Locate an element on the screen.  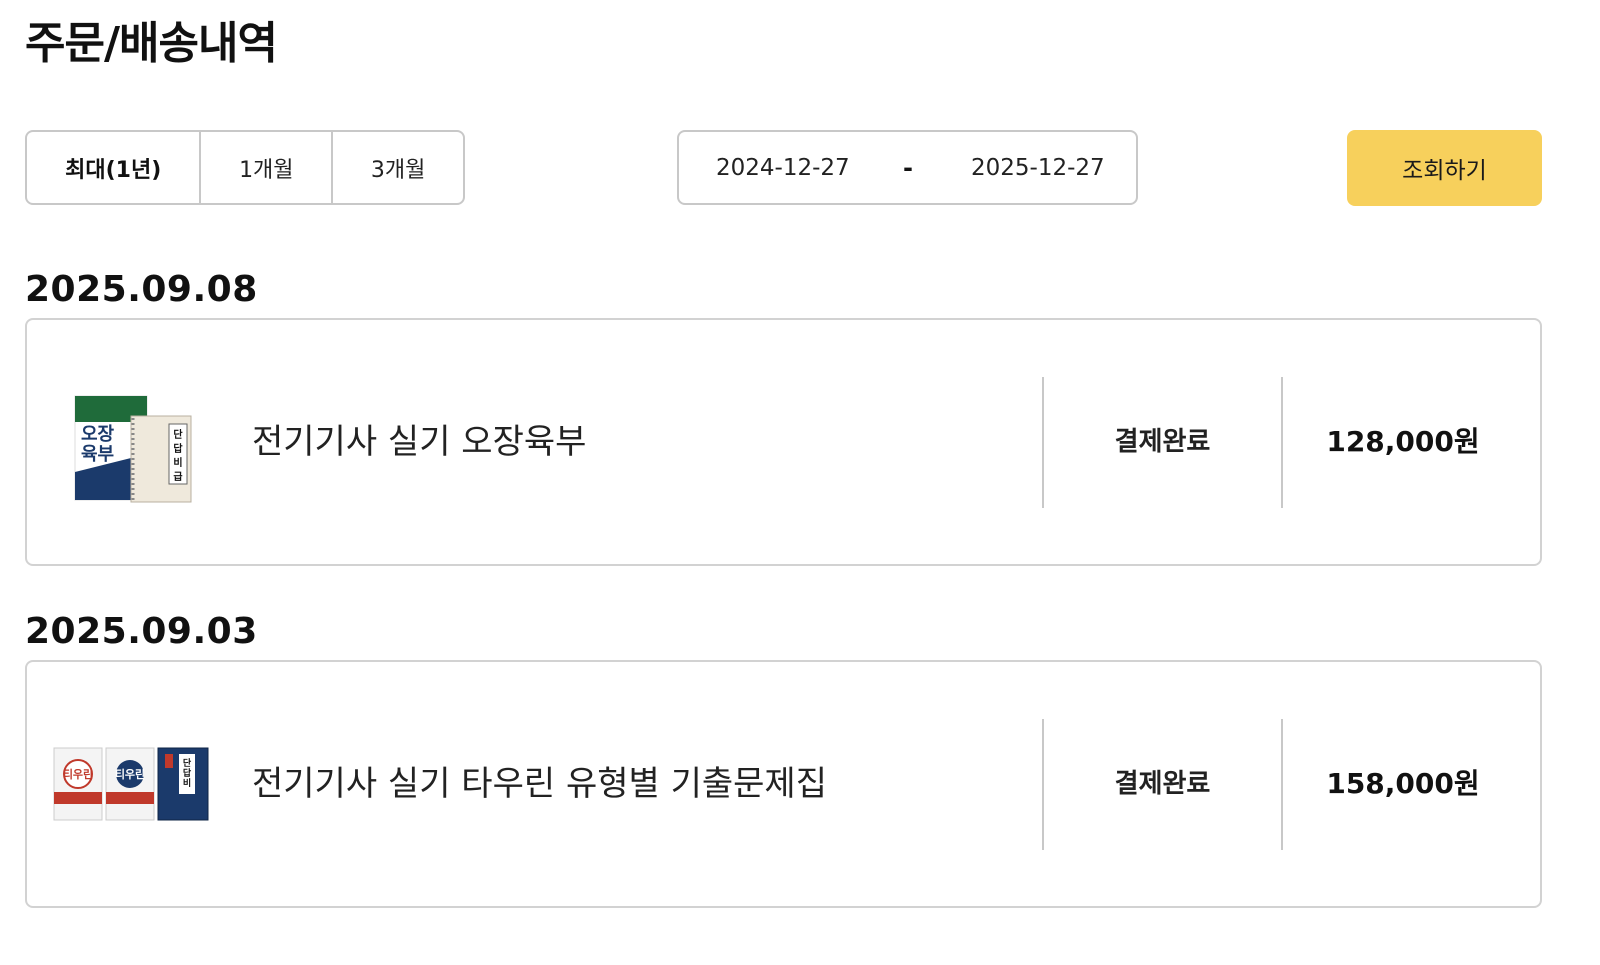
svg-text: 급 is located at coordinates (177, 477).